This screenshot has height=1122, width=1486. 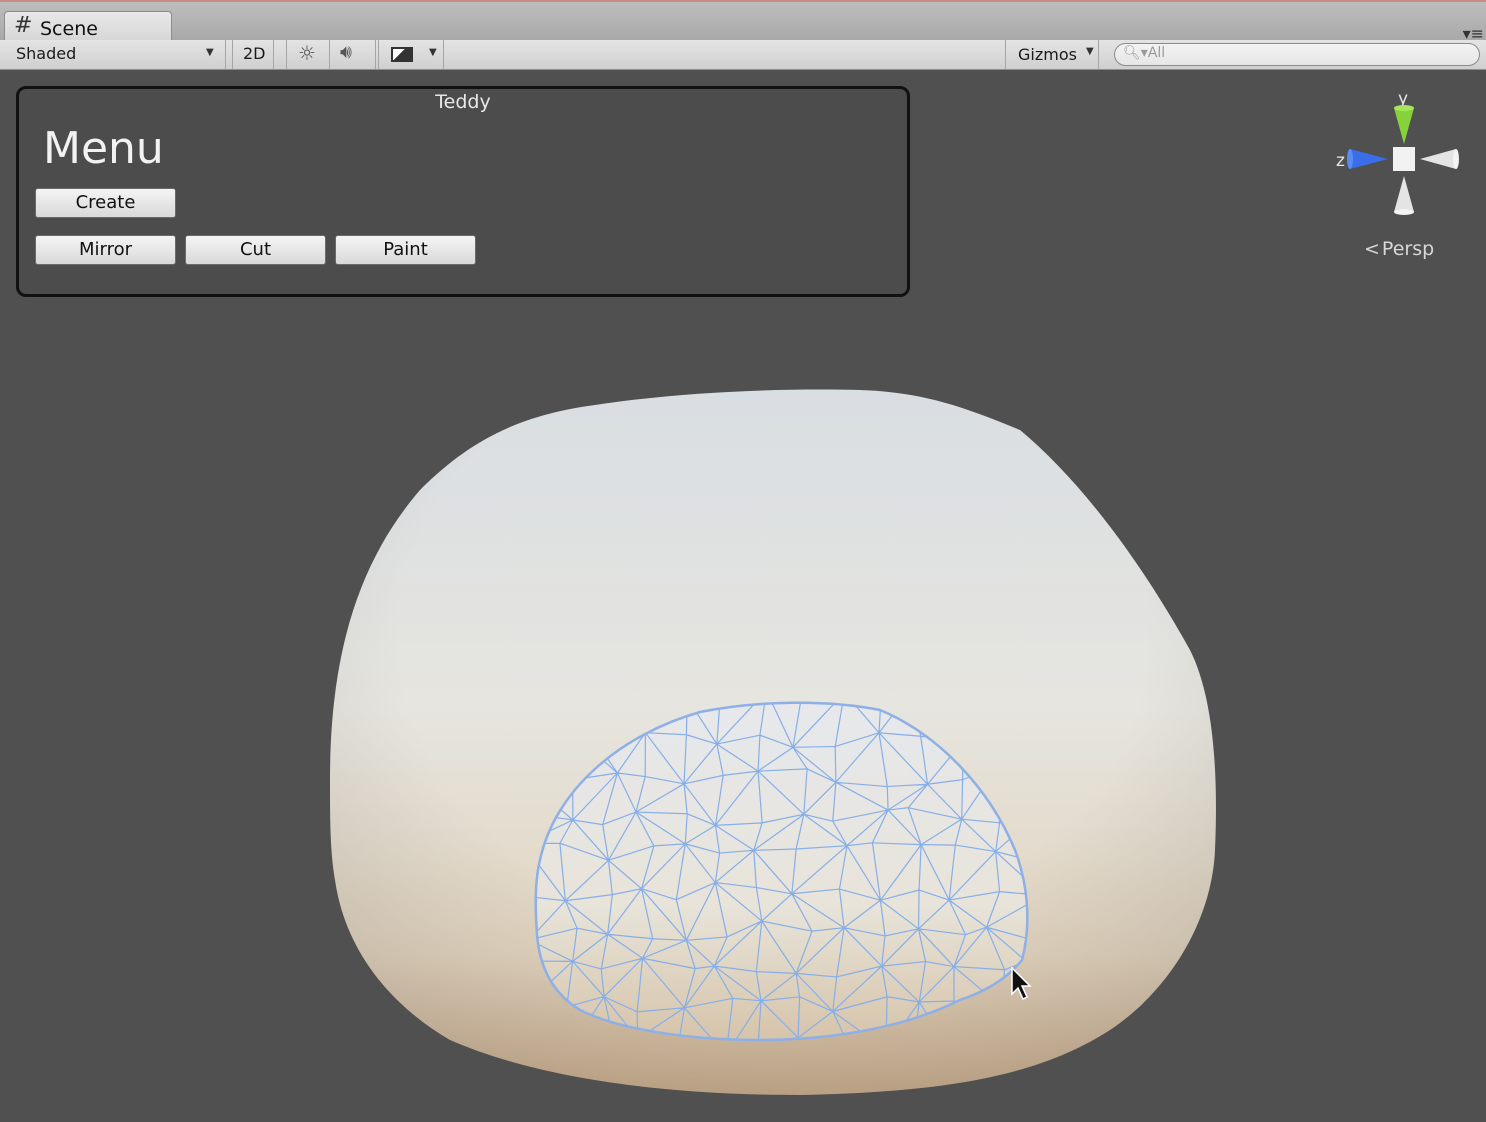 I want to click on orientation-gizmo: y z, so click(x=1400, y=154).